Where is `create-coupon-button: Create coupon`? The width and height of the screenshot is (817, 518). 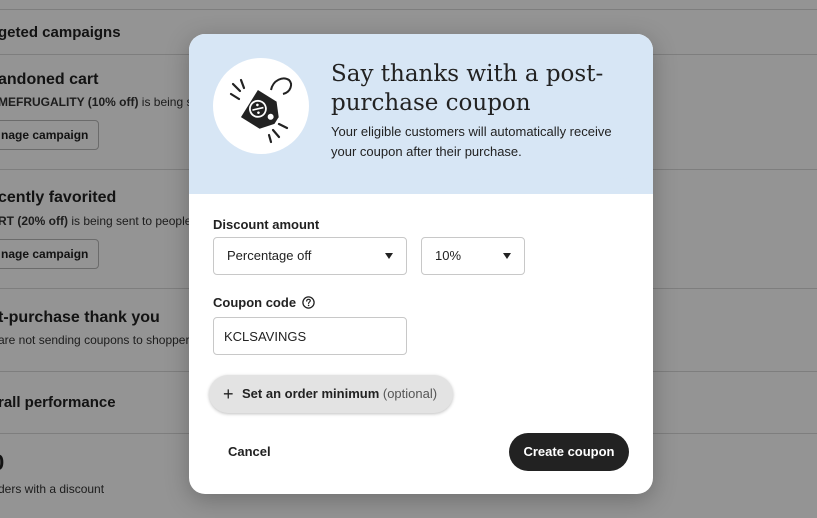 create-coupon-button: Create coupon is located at coordinates (569, 452).